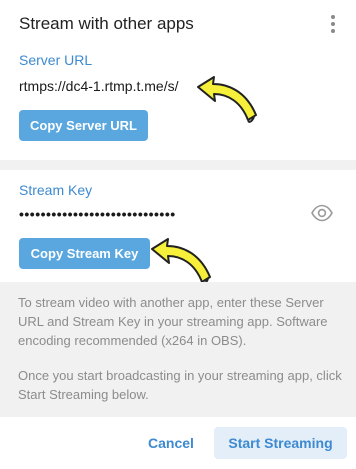  I want to click on server-url-value: rtmps://dc4-1.rtmp.t.me/s/, so click(98, 86).